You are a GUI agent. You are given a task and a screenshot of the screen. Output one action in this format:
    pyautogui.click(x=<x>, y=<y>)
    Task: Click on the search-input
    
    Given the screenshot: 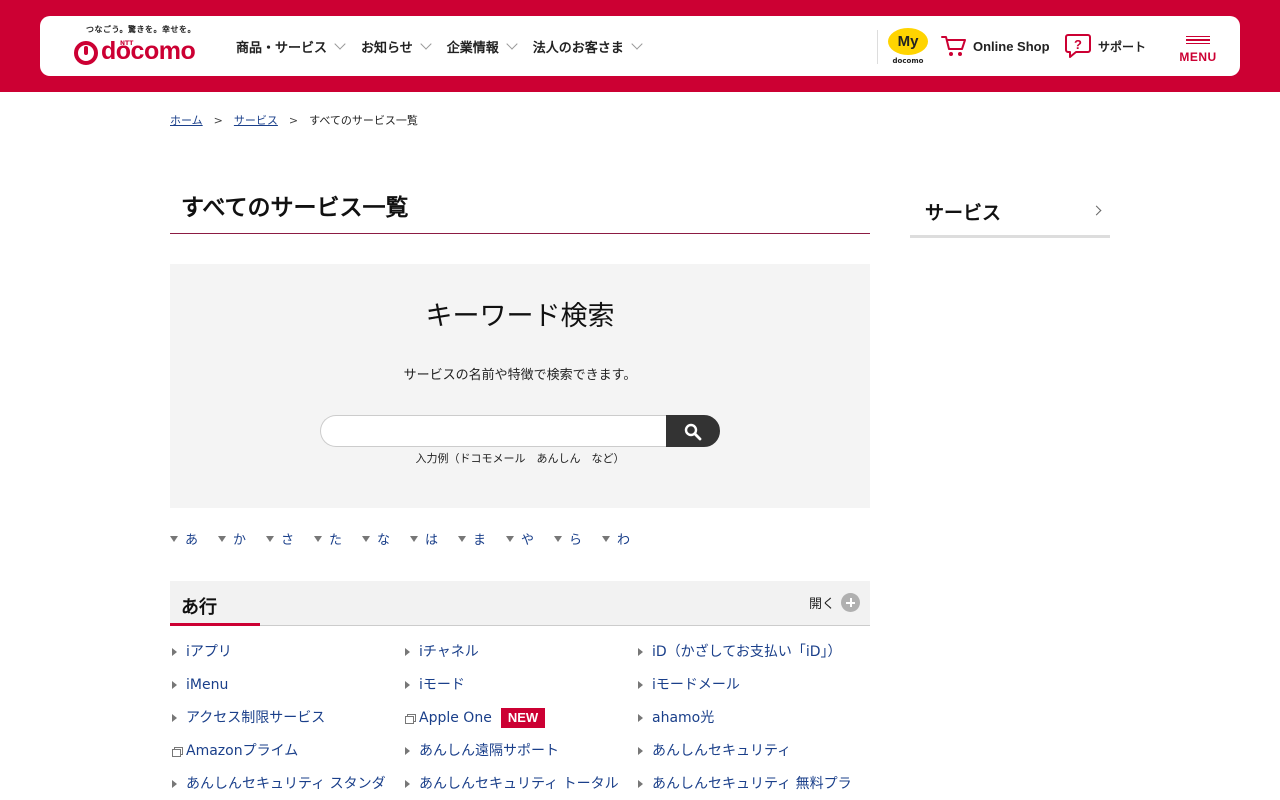 What is the action you would take?
    pyautogui.click(x=494, y=431)
    